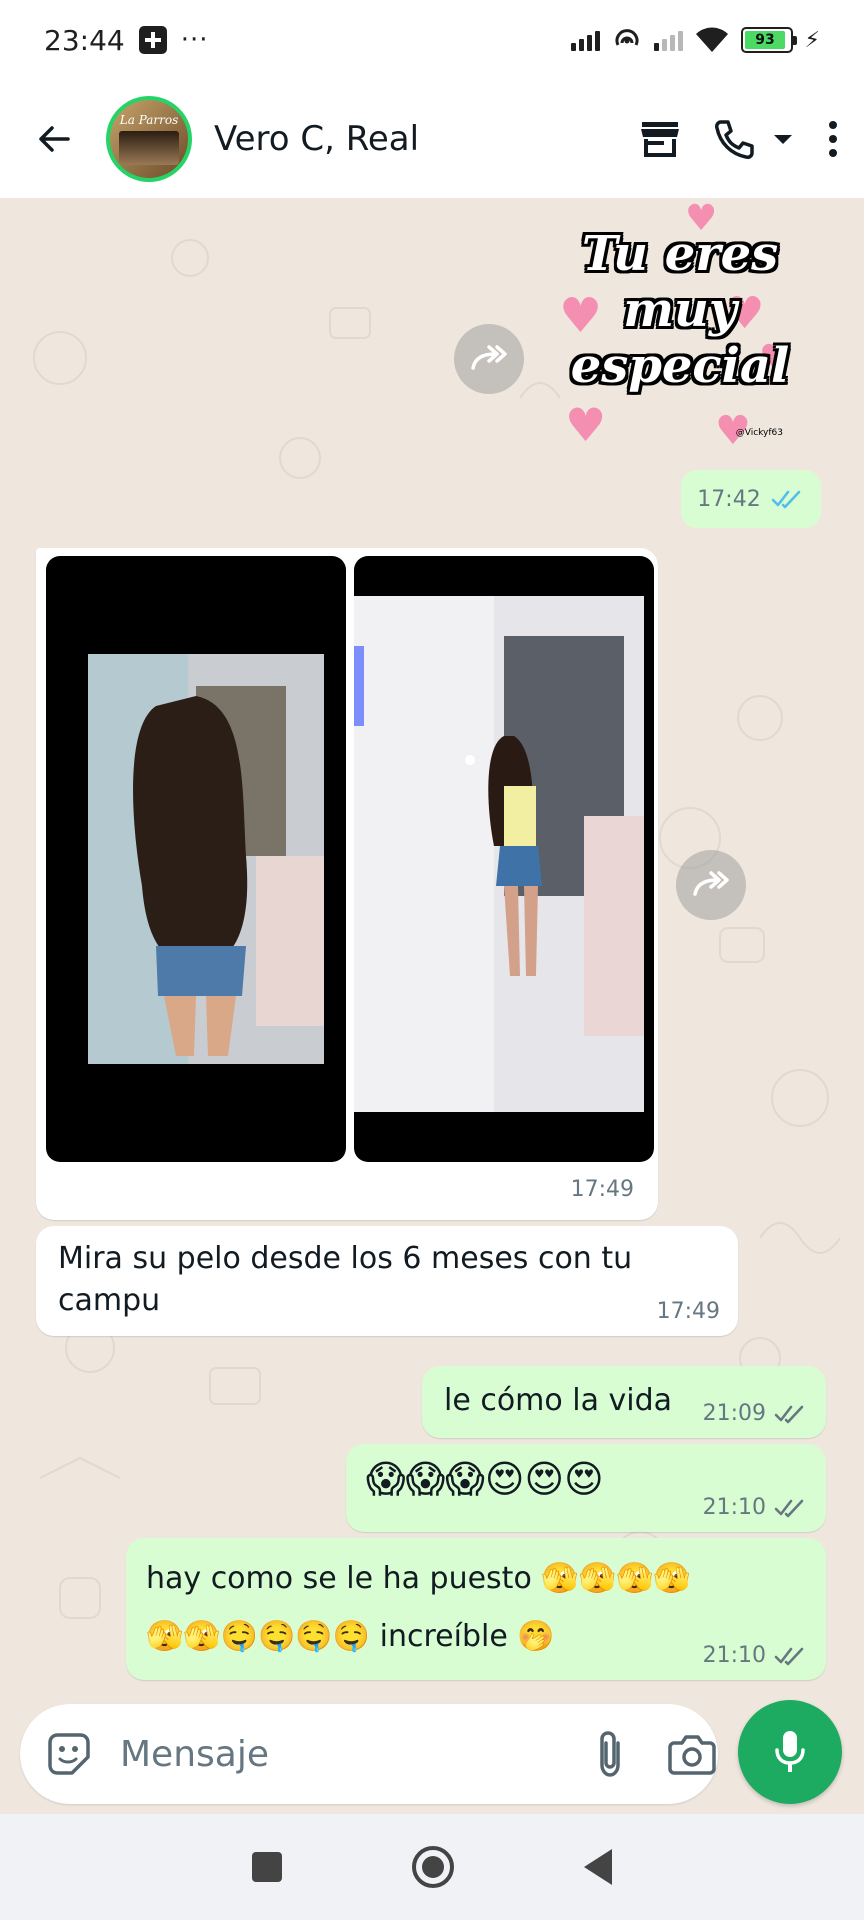  I want to click on store-icon, so click(660, 139).